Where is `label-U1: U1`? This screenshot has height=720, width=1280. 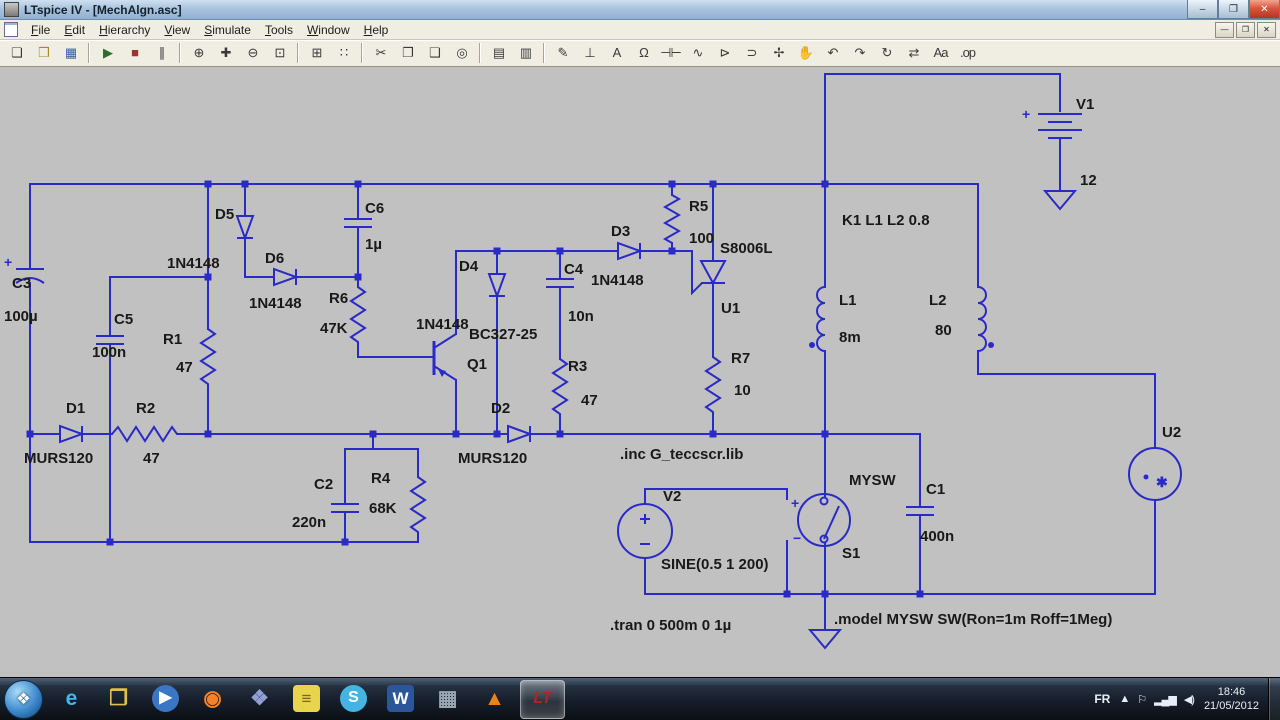
label-U1: U1 is located at coordinates (730, 308).